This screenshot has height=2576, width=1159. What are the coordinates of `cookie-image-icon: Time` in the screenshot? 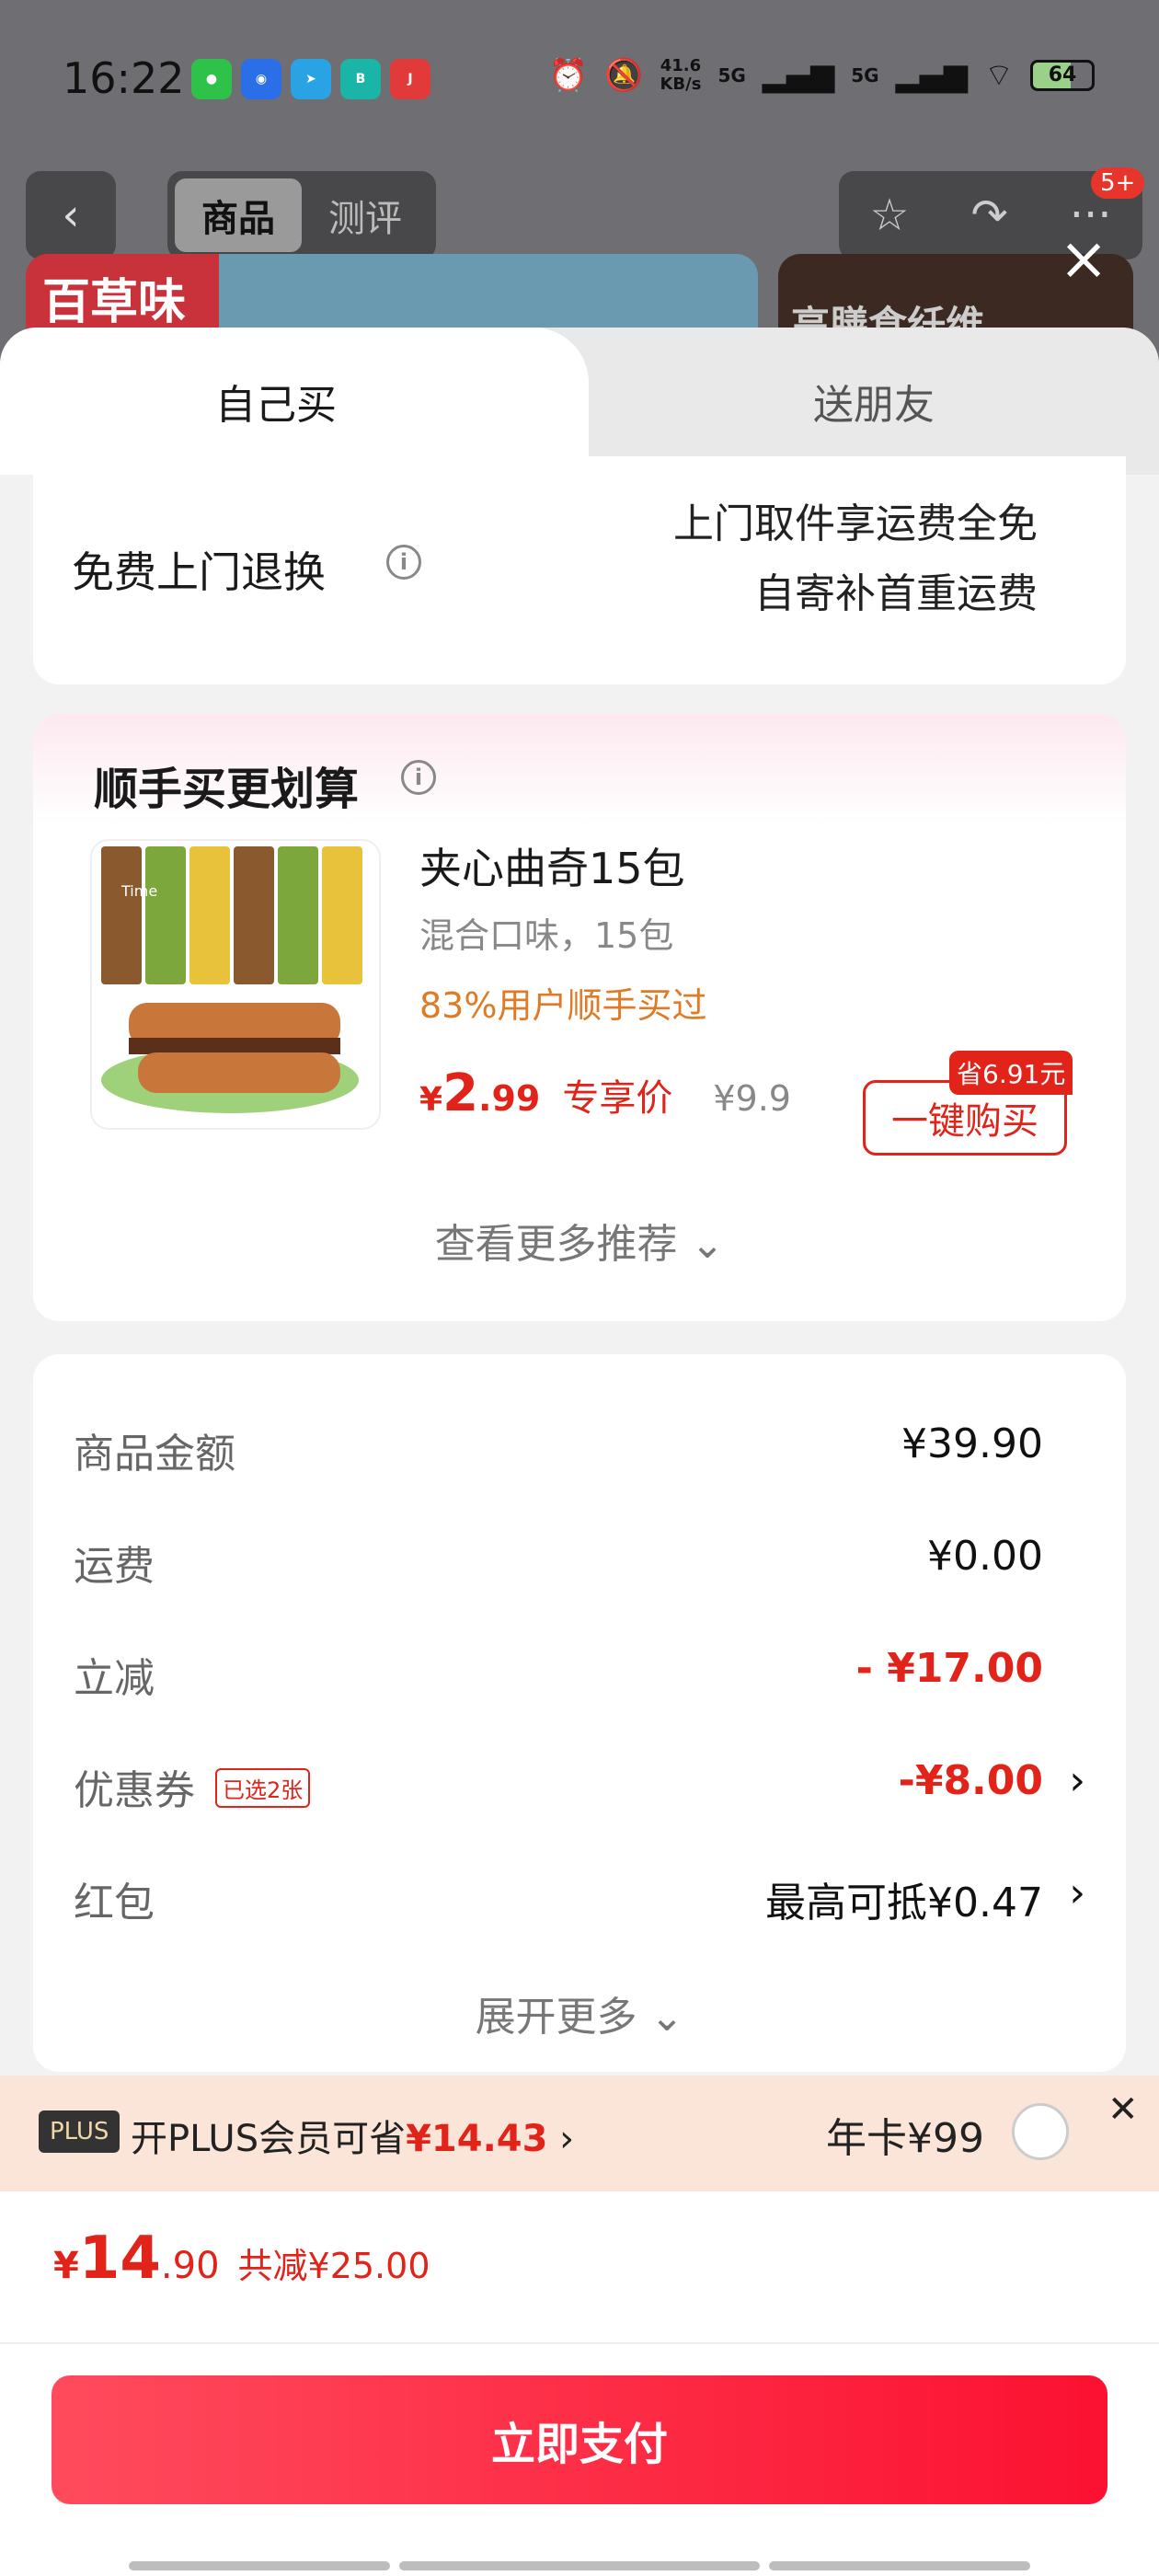 It's located at (235, 984).